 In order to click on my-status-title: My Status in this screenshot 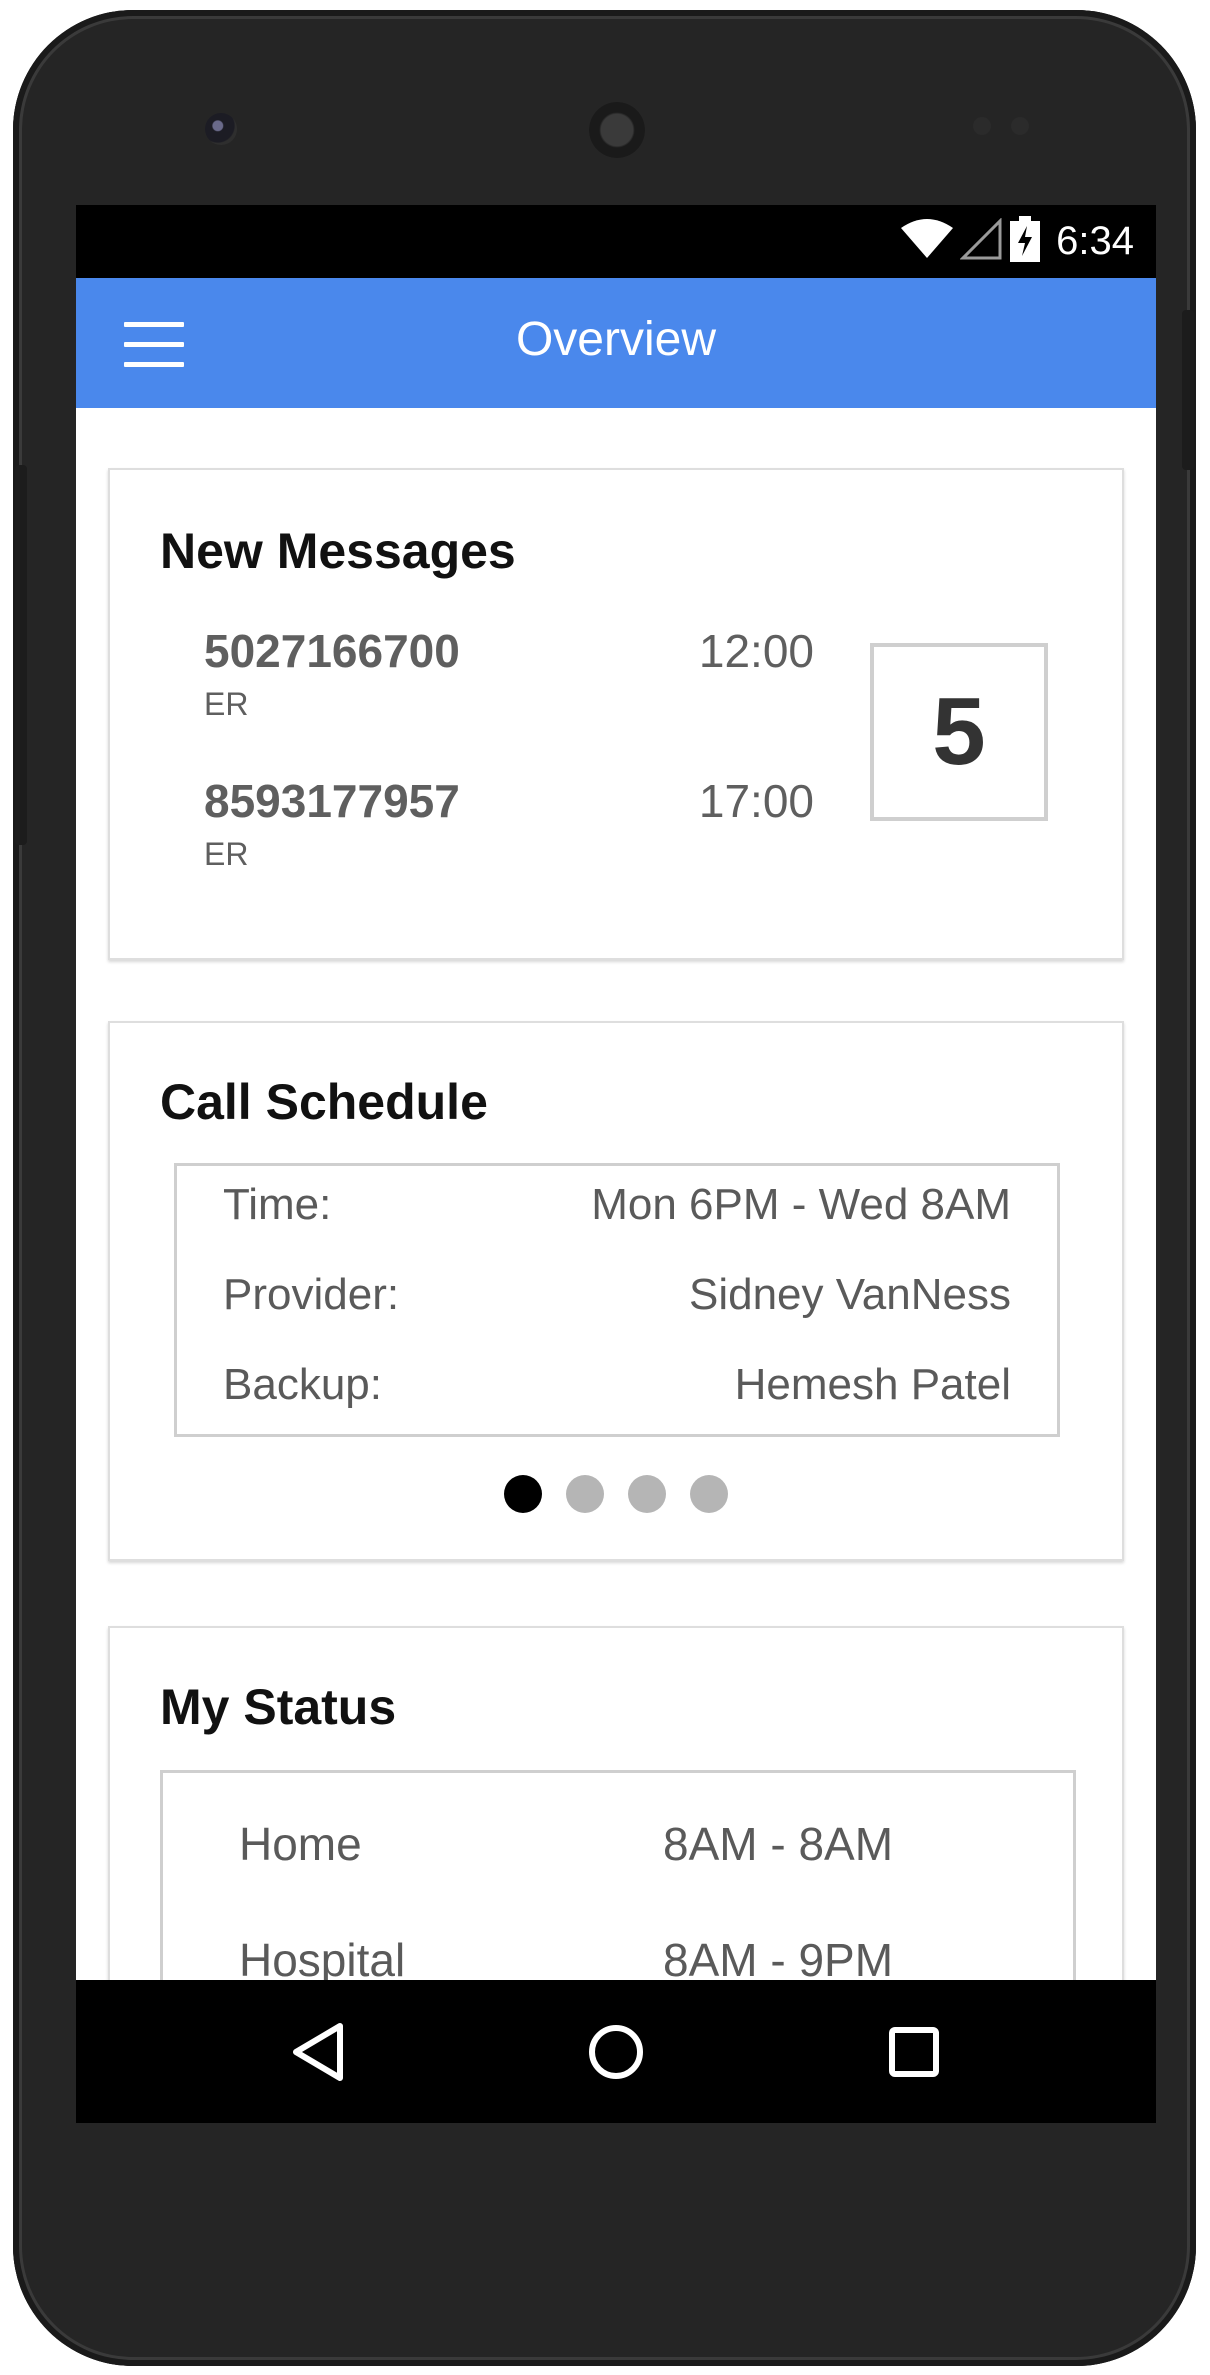, I will do `click(278, 1707)`.